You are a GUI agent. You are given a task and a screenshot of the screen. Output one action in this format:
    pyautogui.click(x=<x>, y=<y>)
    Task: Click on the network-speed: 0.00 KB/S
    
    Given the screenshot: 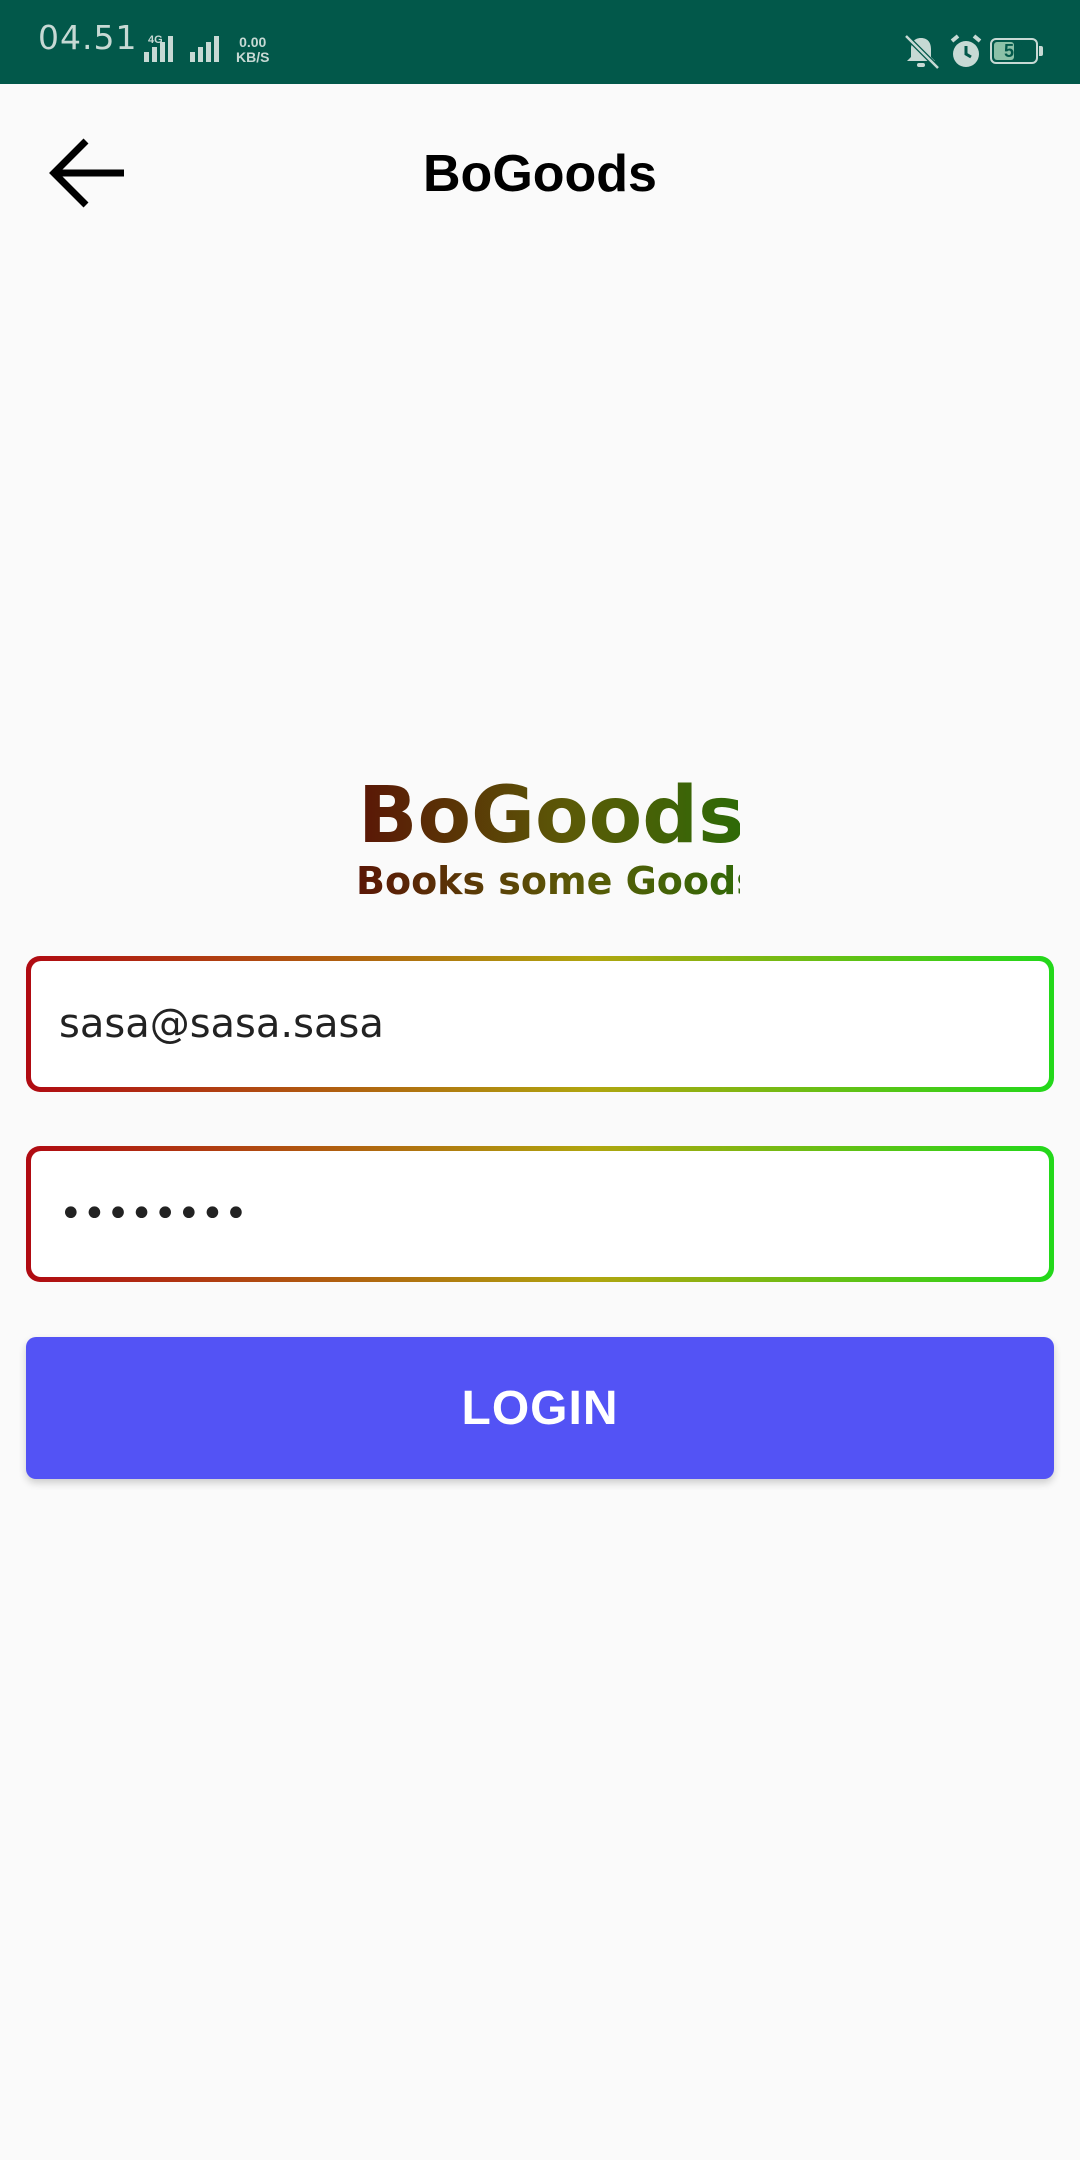 What is the action you would take?
    pyautogui.click(x=252, y=50)
    